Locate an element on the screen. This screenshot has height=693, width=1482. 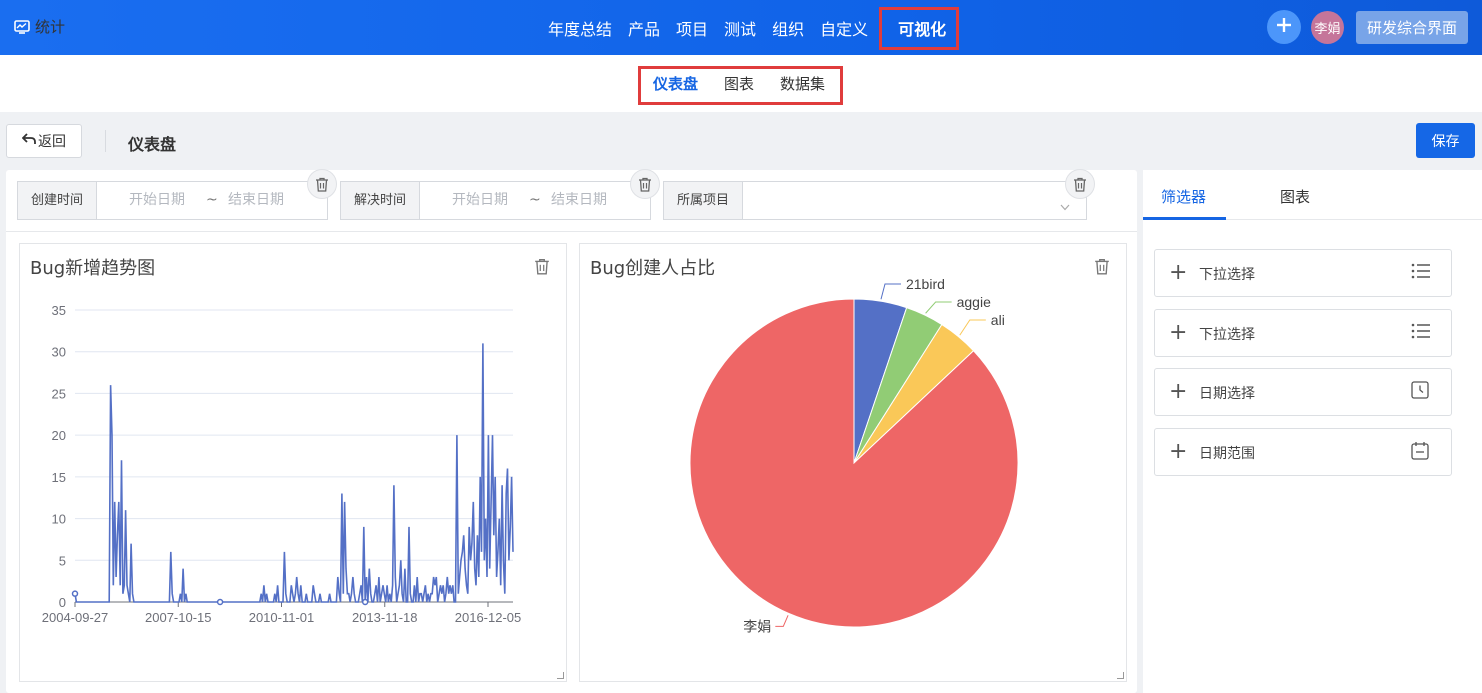
active-tab-indicator is located at coordinates (1184, 218).